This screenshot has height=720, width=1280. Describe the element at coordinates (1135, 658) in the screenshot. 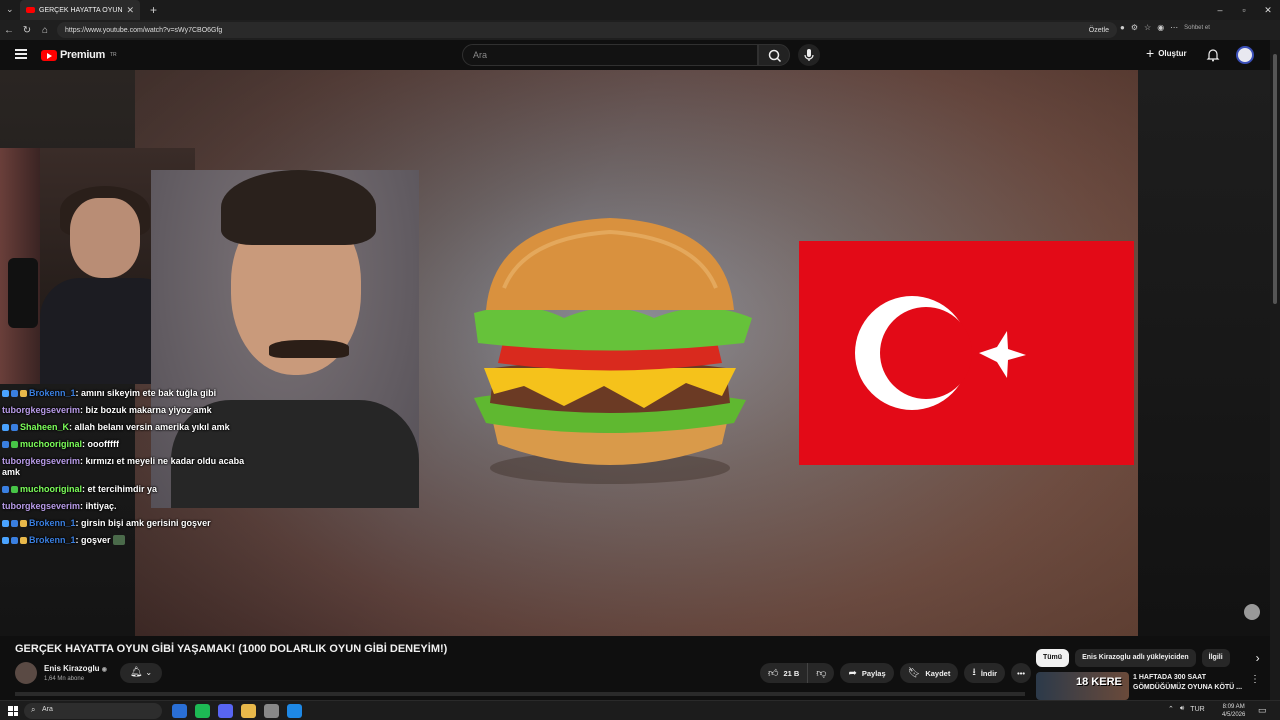

I see `chip-from-uploader: Enis Kirazoglu adlı yükleyiciden` at that location.